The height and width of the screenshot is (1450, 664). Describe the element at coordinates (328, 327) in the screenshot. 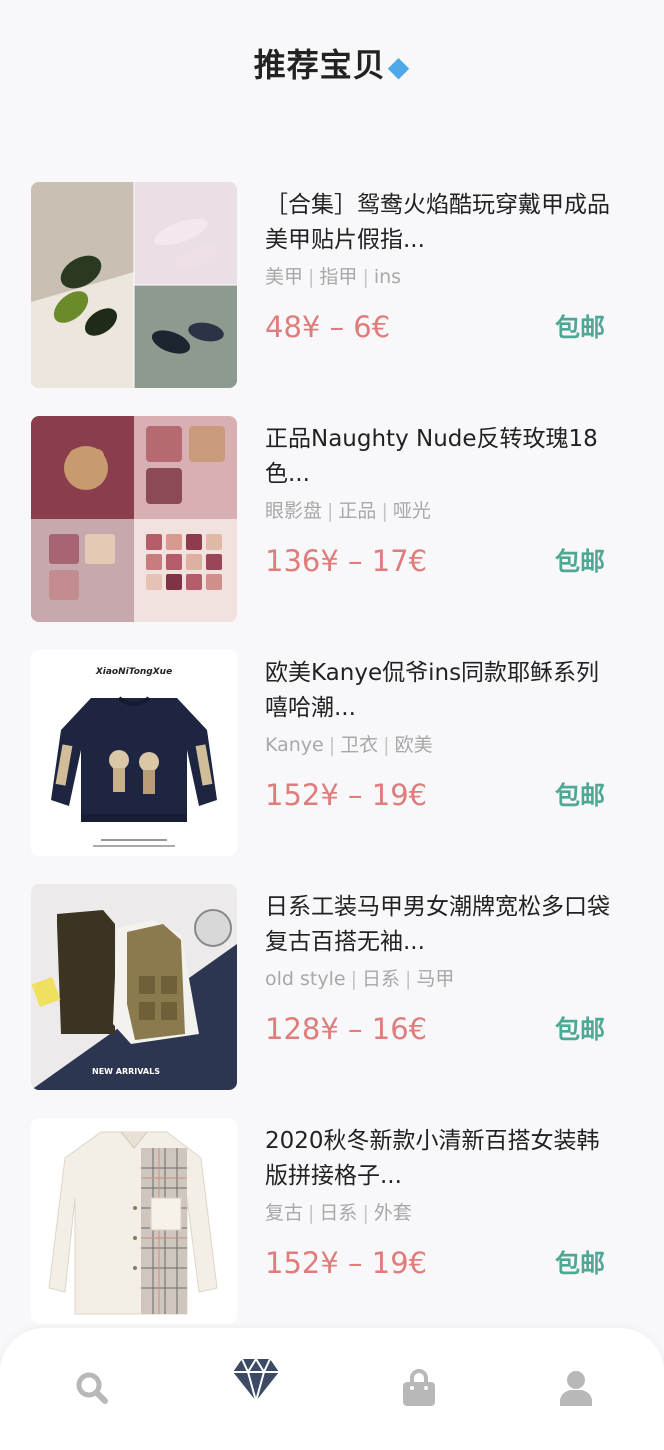

I see `product-price: 48¥ – 6€` at that location.